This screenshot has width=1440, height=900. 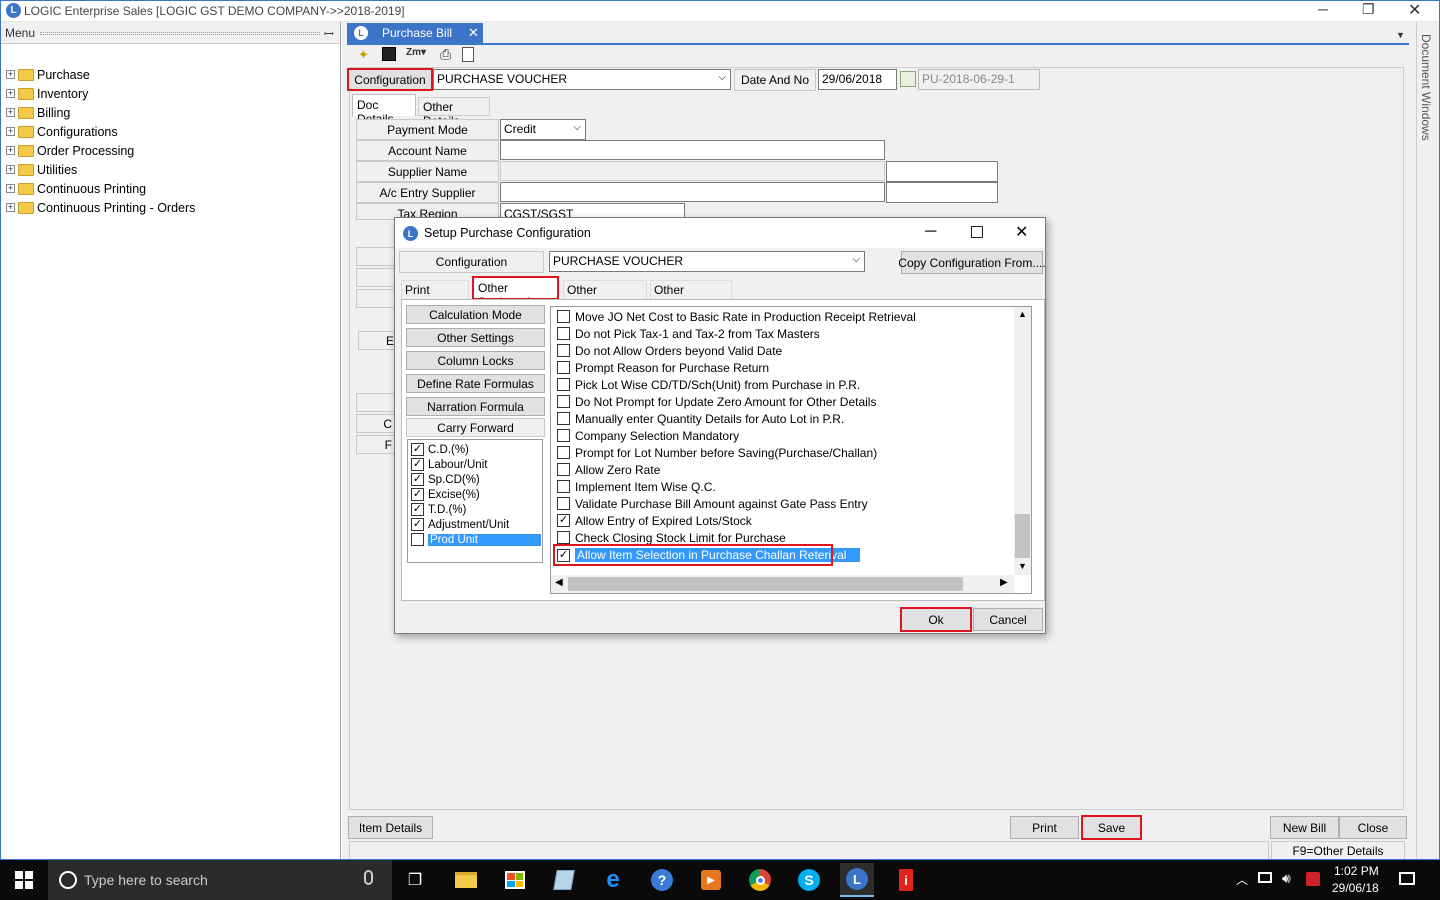 I want to click on print-button: Print, so click(x=1044, y=827).